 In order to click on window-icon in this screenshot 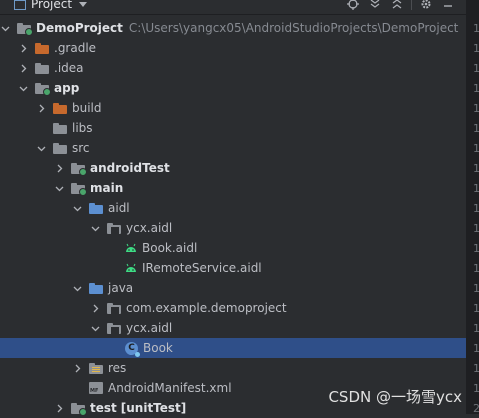, I will do `click(20, 5)`.